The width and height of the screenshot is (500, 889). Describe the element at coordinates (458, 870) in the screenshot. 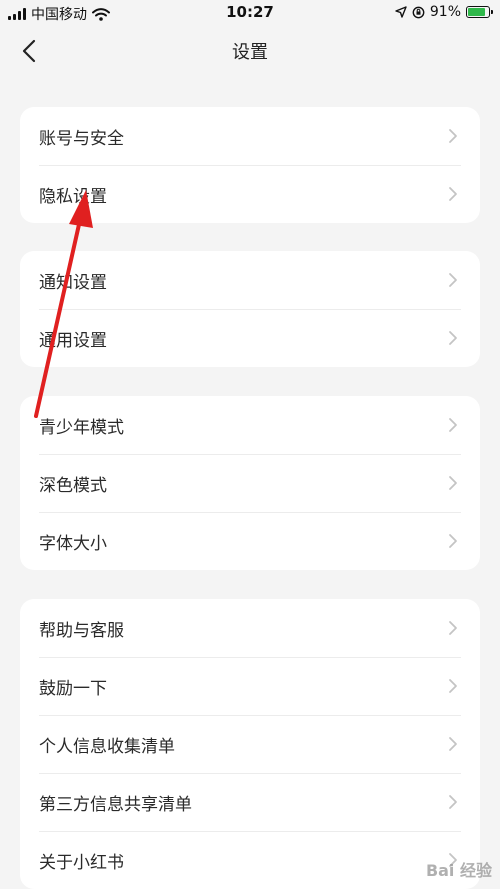

I see `watermark: Bai 经验` at that location.